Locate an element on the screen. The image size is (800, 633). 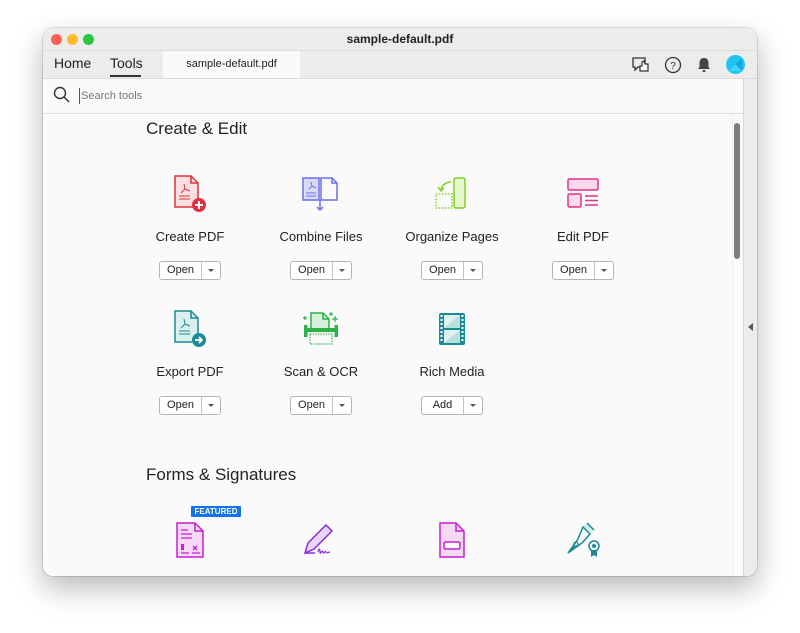
tool-label: Request E- is located at coordinates (190, 575).